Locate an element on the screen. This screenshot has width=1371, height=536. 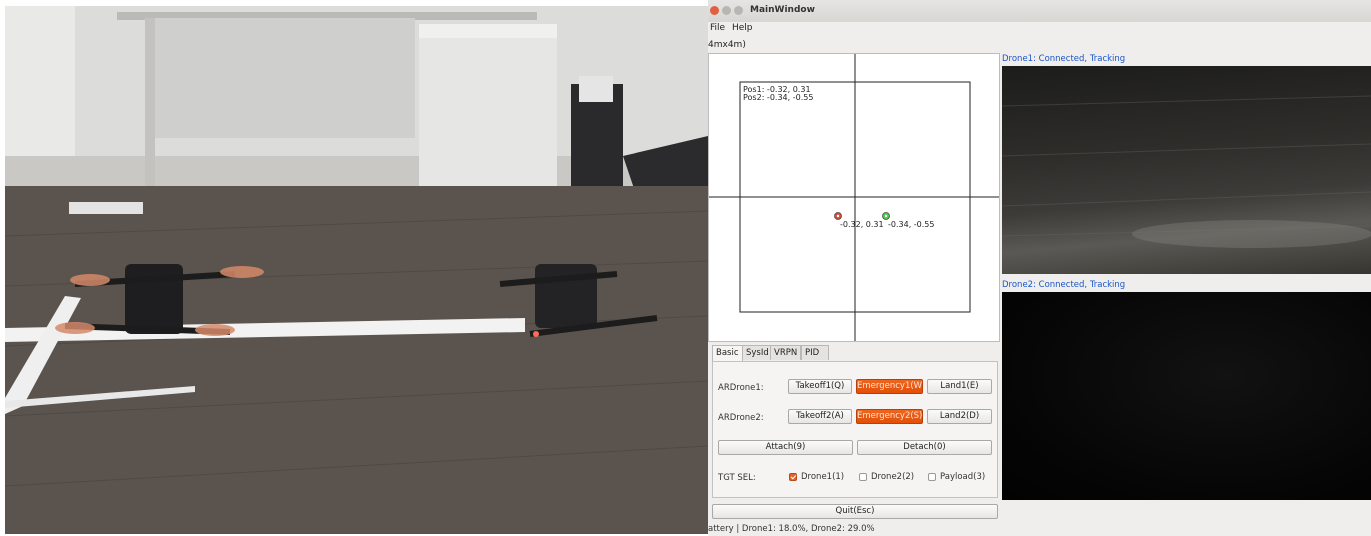
quit-button: Quit(Esc) is located at coordinates (855, 511).